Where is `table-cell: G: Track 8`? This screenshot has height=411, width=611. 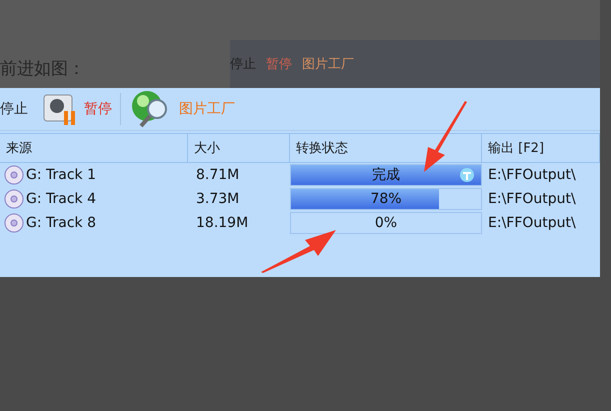 table-cell: G: Track 8 is located at coordinates (61, 223).